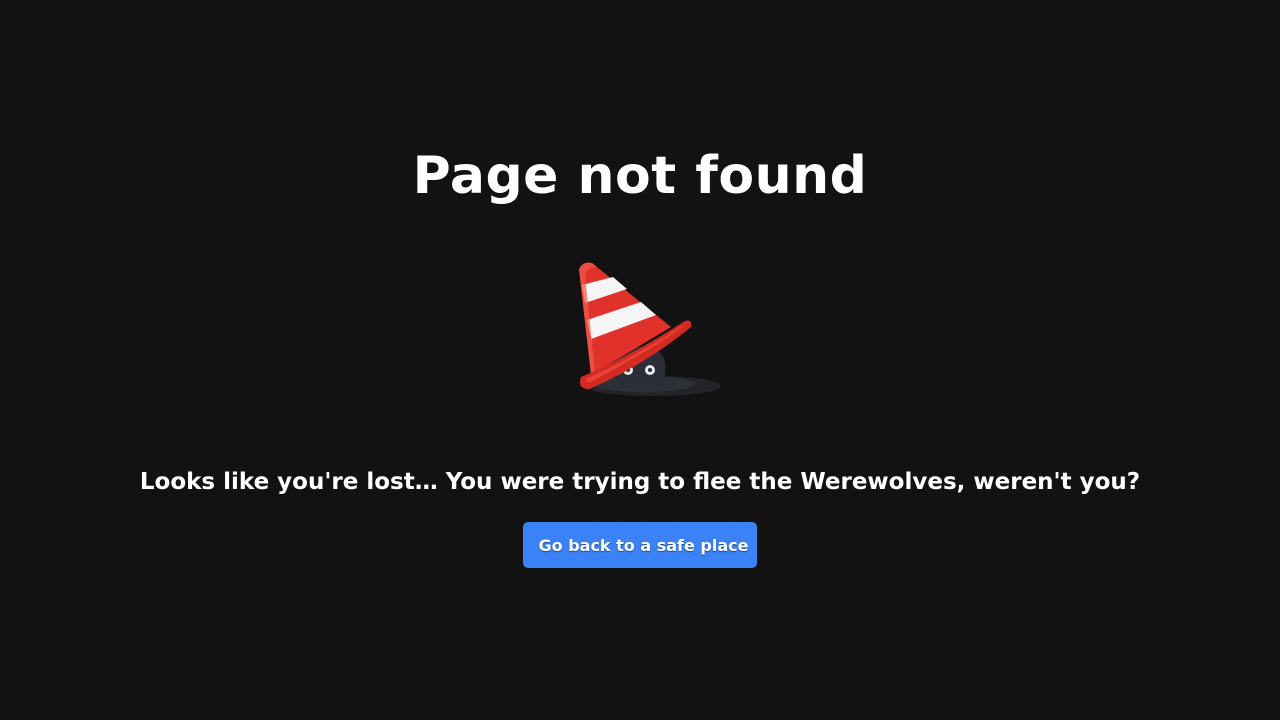 This screenshot has width=1280, height=720. What do you see at coordinates (643, 545) in the screenshot?
I see `go-back-button-label: Go back to a safe place` at bounding box center [643, 545].